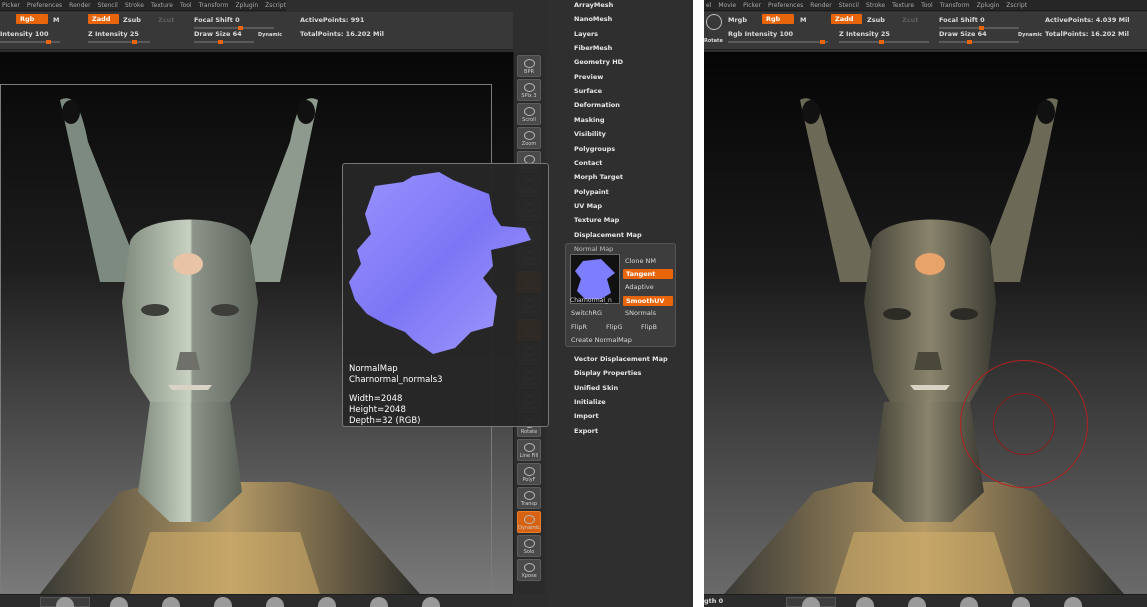 This screenshot has width=1147, height=607. What do you see at coordinates (586, 34) in the screenshot?
I see `menu-item-2: Layers` at bounding box center [586, 34].